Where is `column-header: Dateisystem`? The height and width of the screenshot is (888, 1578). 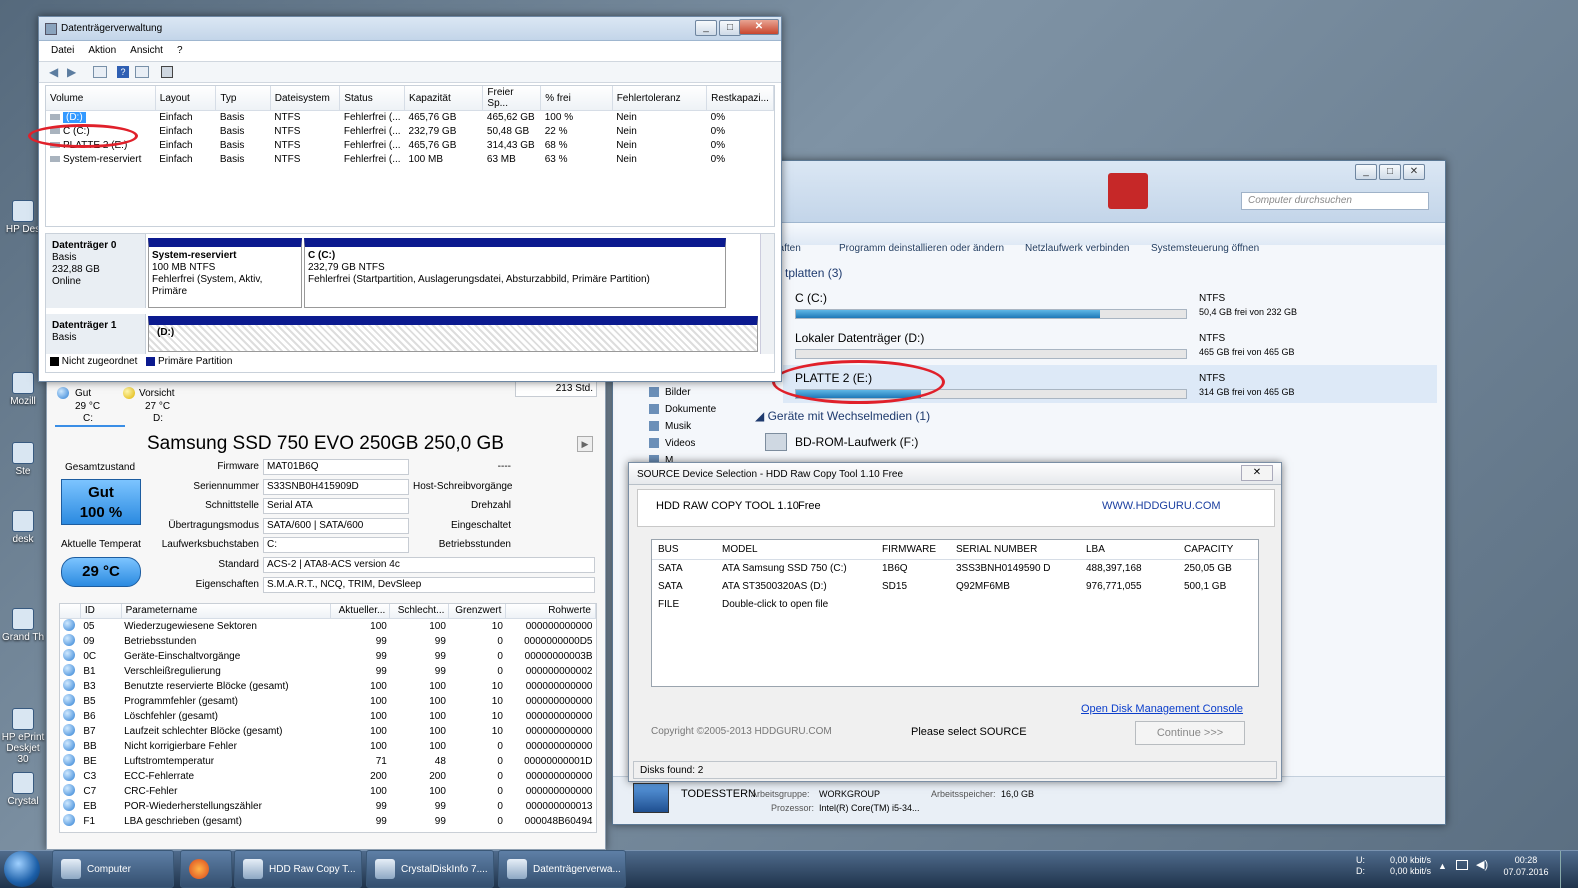
column-header: Dateisystem is located at coordinates (305, 98).